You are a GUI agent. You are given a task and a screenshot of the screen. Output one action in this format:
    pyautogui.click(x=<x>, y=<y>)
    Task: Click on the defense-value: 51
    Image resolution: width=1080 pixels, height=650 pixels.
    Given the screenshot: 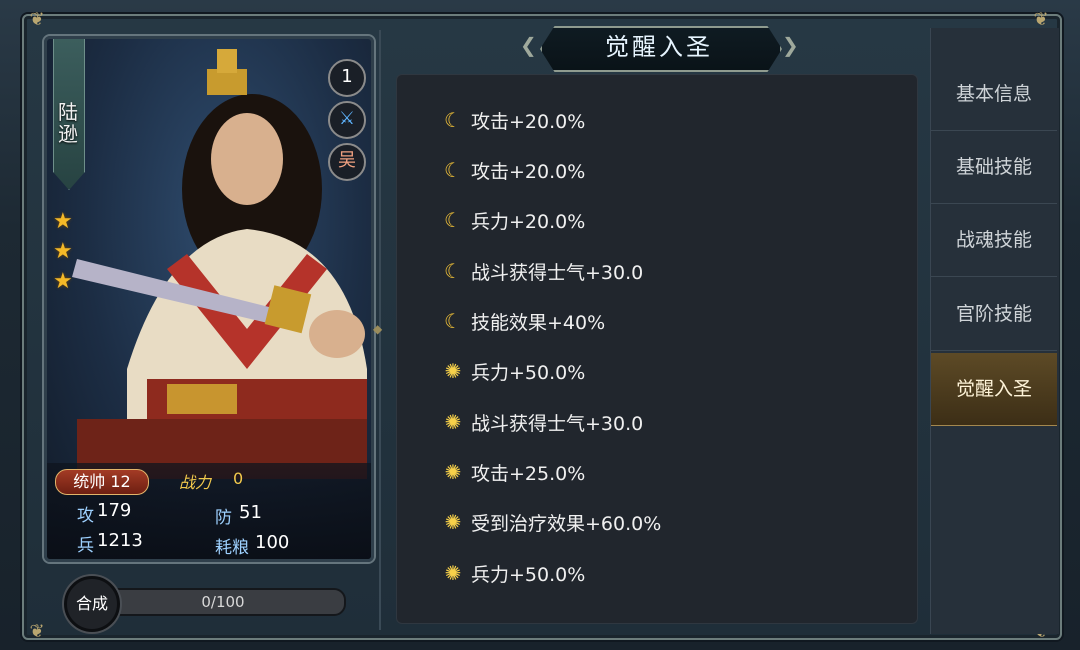 What is the action you would take?
    pyautogui.click(x=250, y=512)
    